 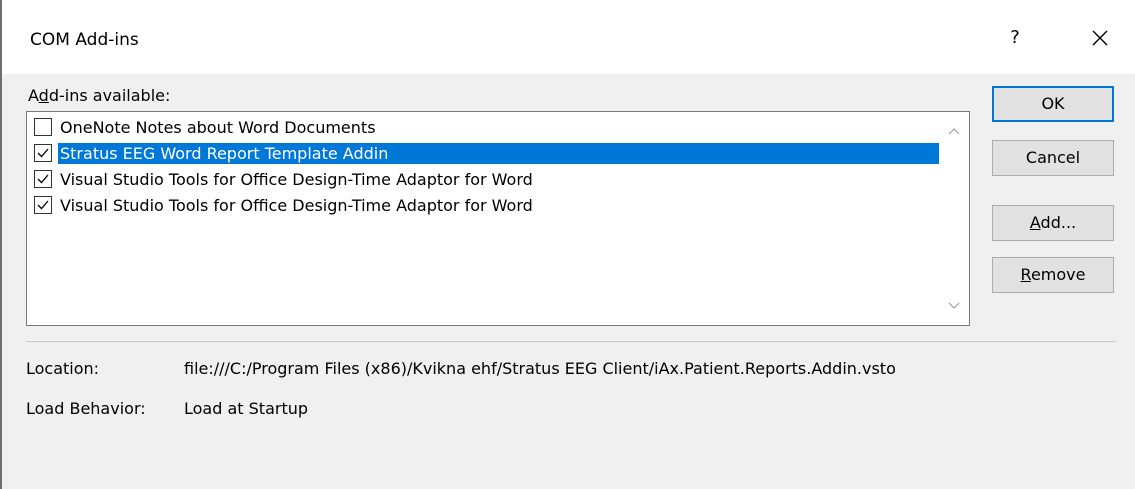 What do you see at coordinates (1015, 38) in the screenshot?
I see `help-button: ?` at bounding box center [1015, 38].